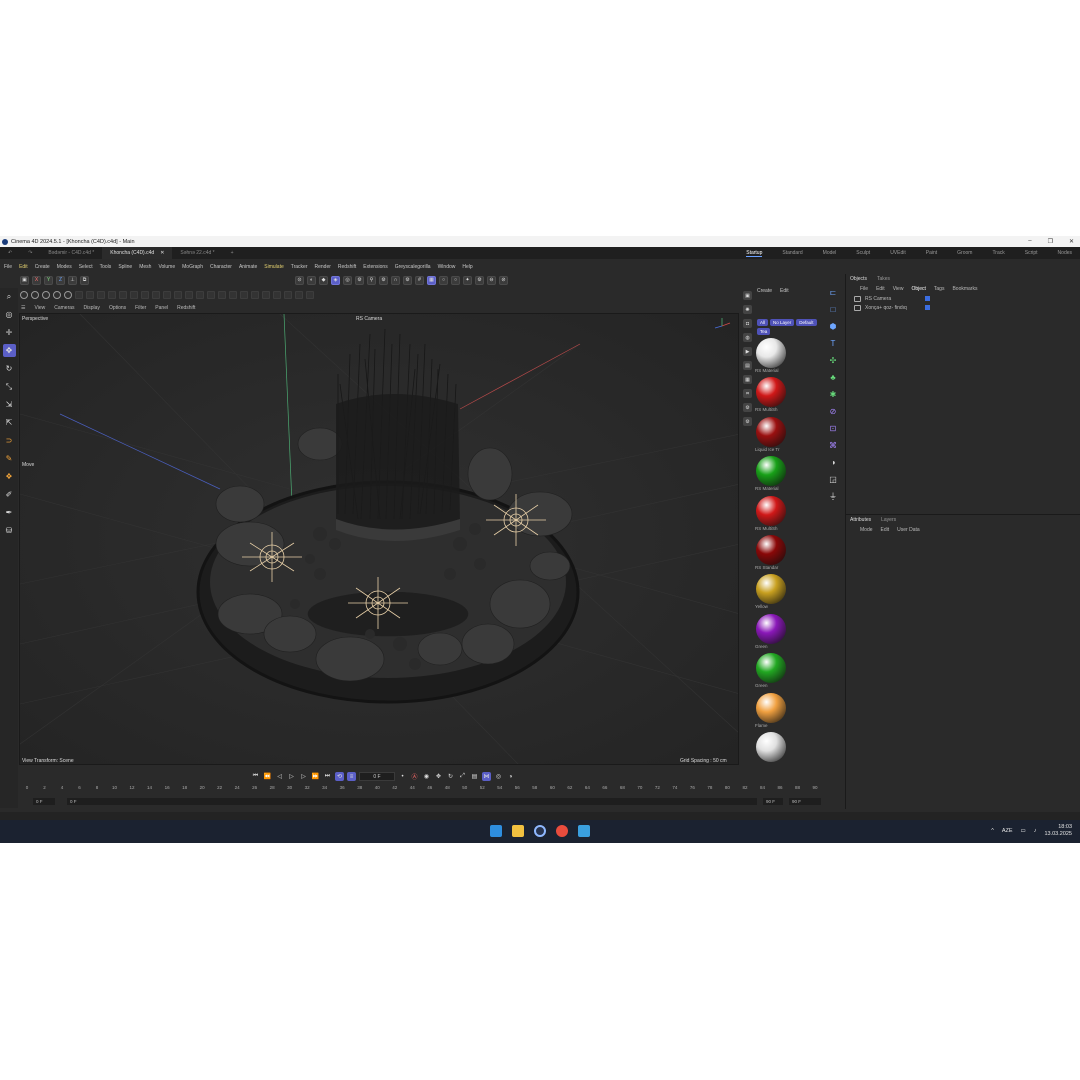  What do you see at coordinates (9, 296) in the screenshot?
I see `search-icon: ⌕` at bounding box center [9, 296].